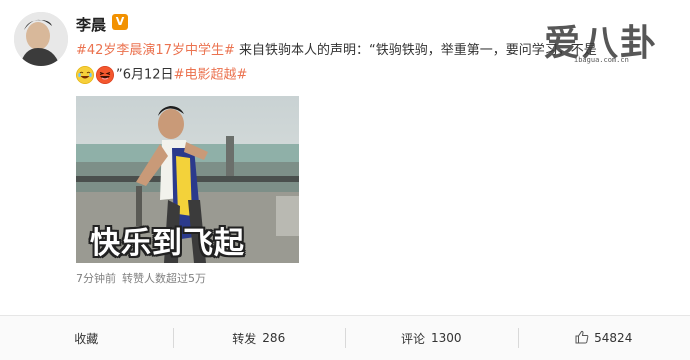  What do you see at coordinates (613, 338) in the screenshot?
I see `like-count: 54824` at bounding box center [613, 338].